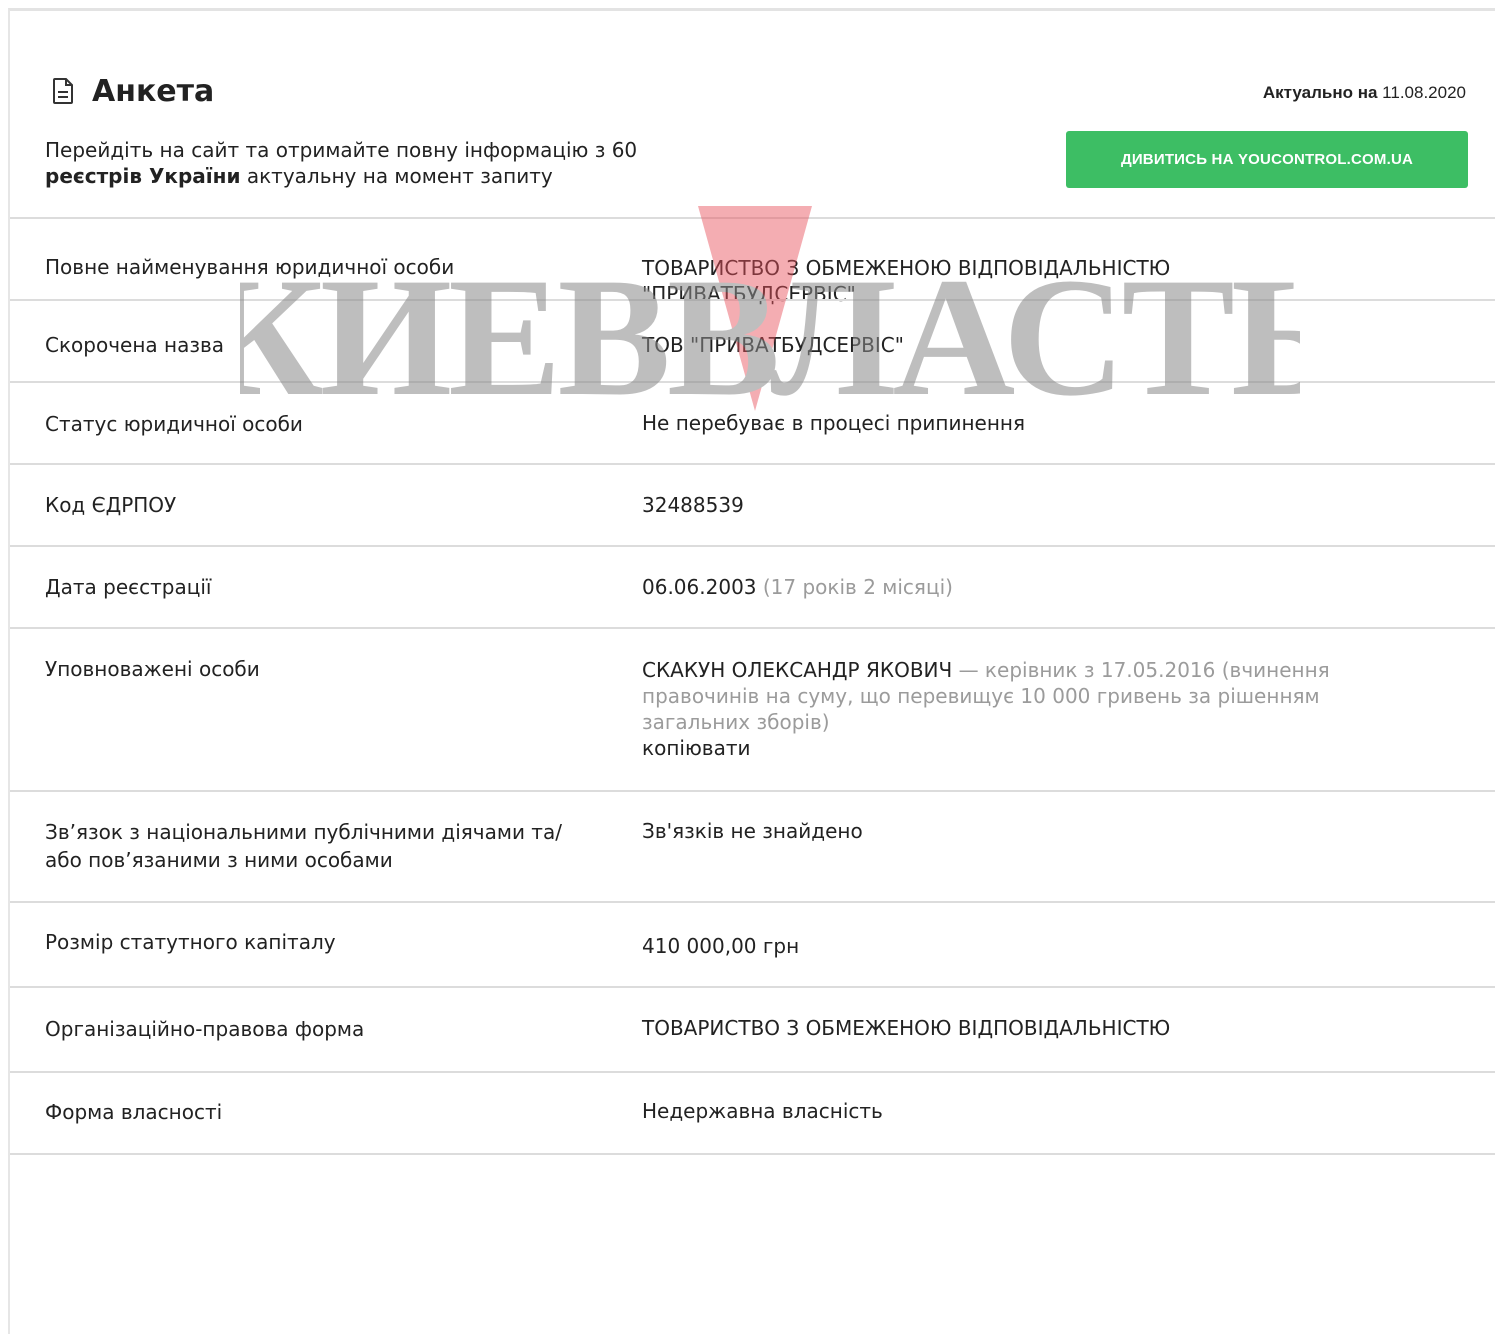  I want to click on promo-text-part2: актуальну на момент запиту, so click(396, 176).